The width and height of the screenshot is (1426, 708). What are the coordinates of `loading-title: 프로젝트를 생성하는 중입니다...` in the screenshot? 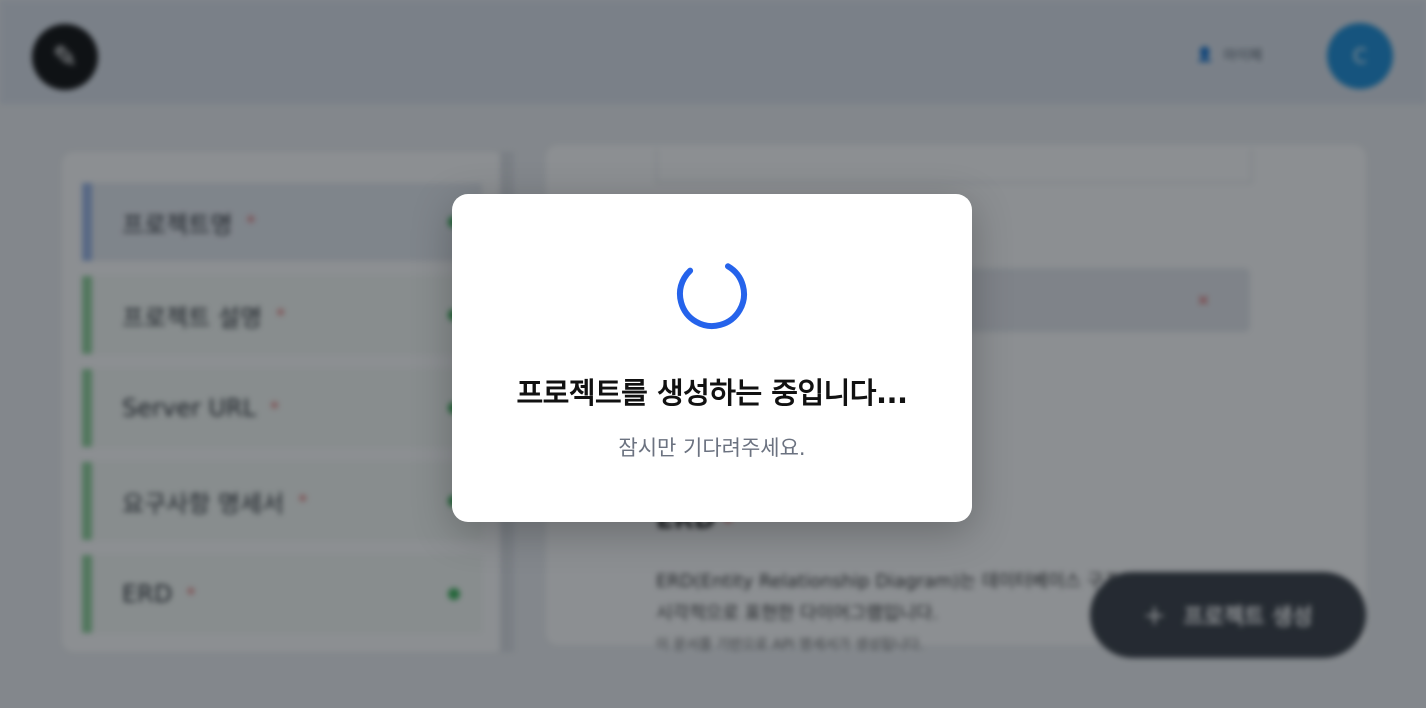 It's located at (712, 393).